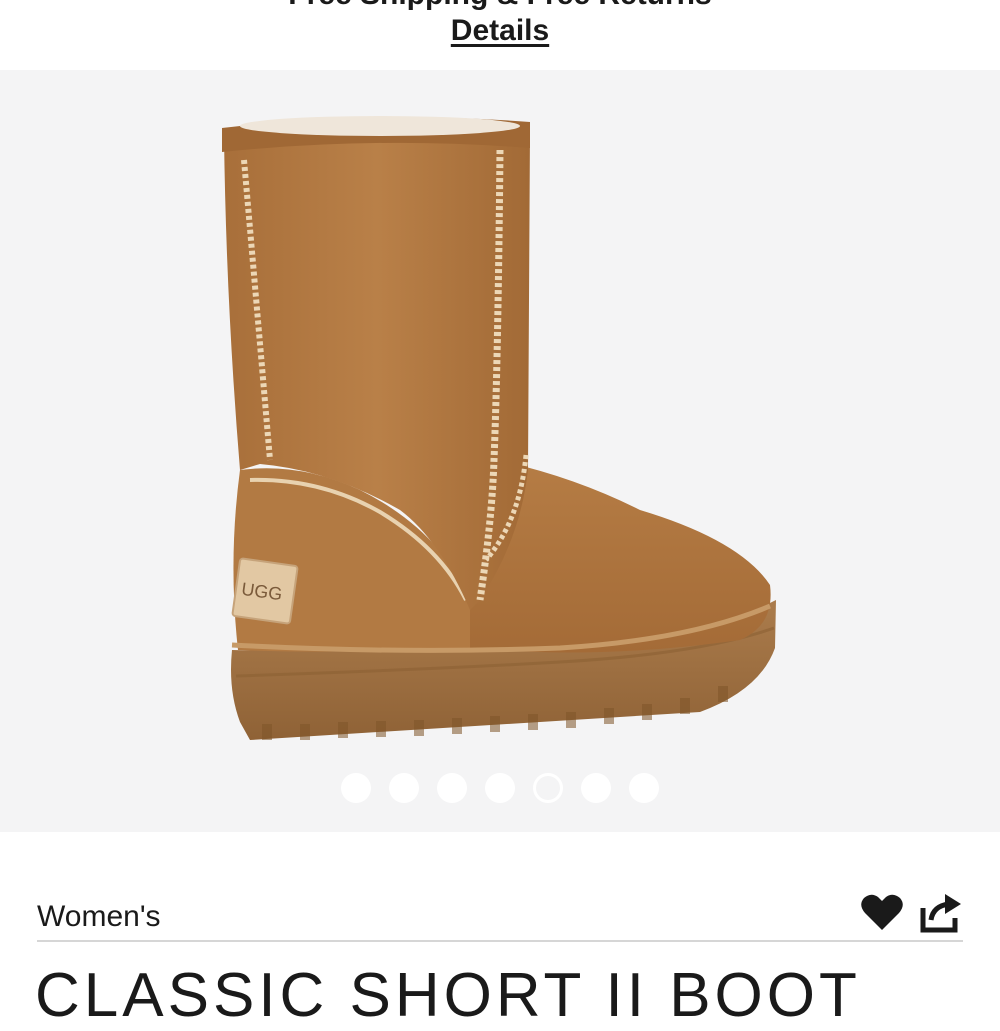 The width and height of the screenshot is (1000, 1031). I want to click on details-link: Details, so click(500, 31).